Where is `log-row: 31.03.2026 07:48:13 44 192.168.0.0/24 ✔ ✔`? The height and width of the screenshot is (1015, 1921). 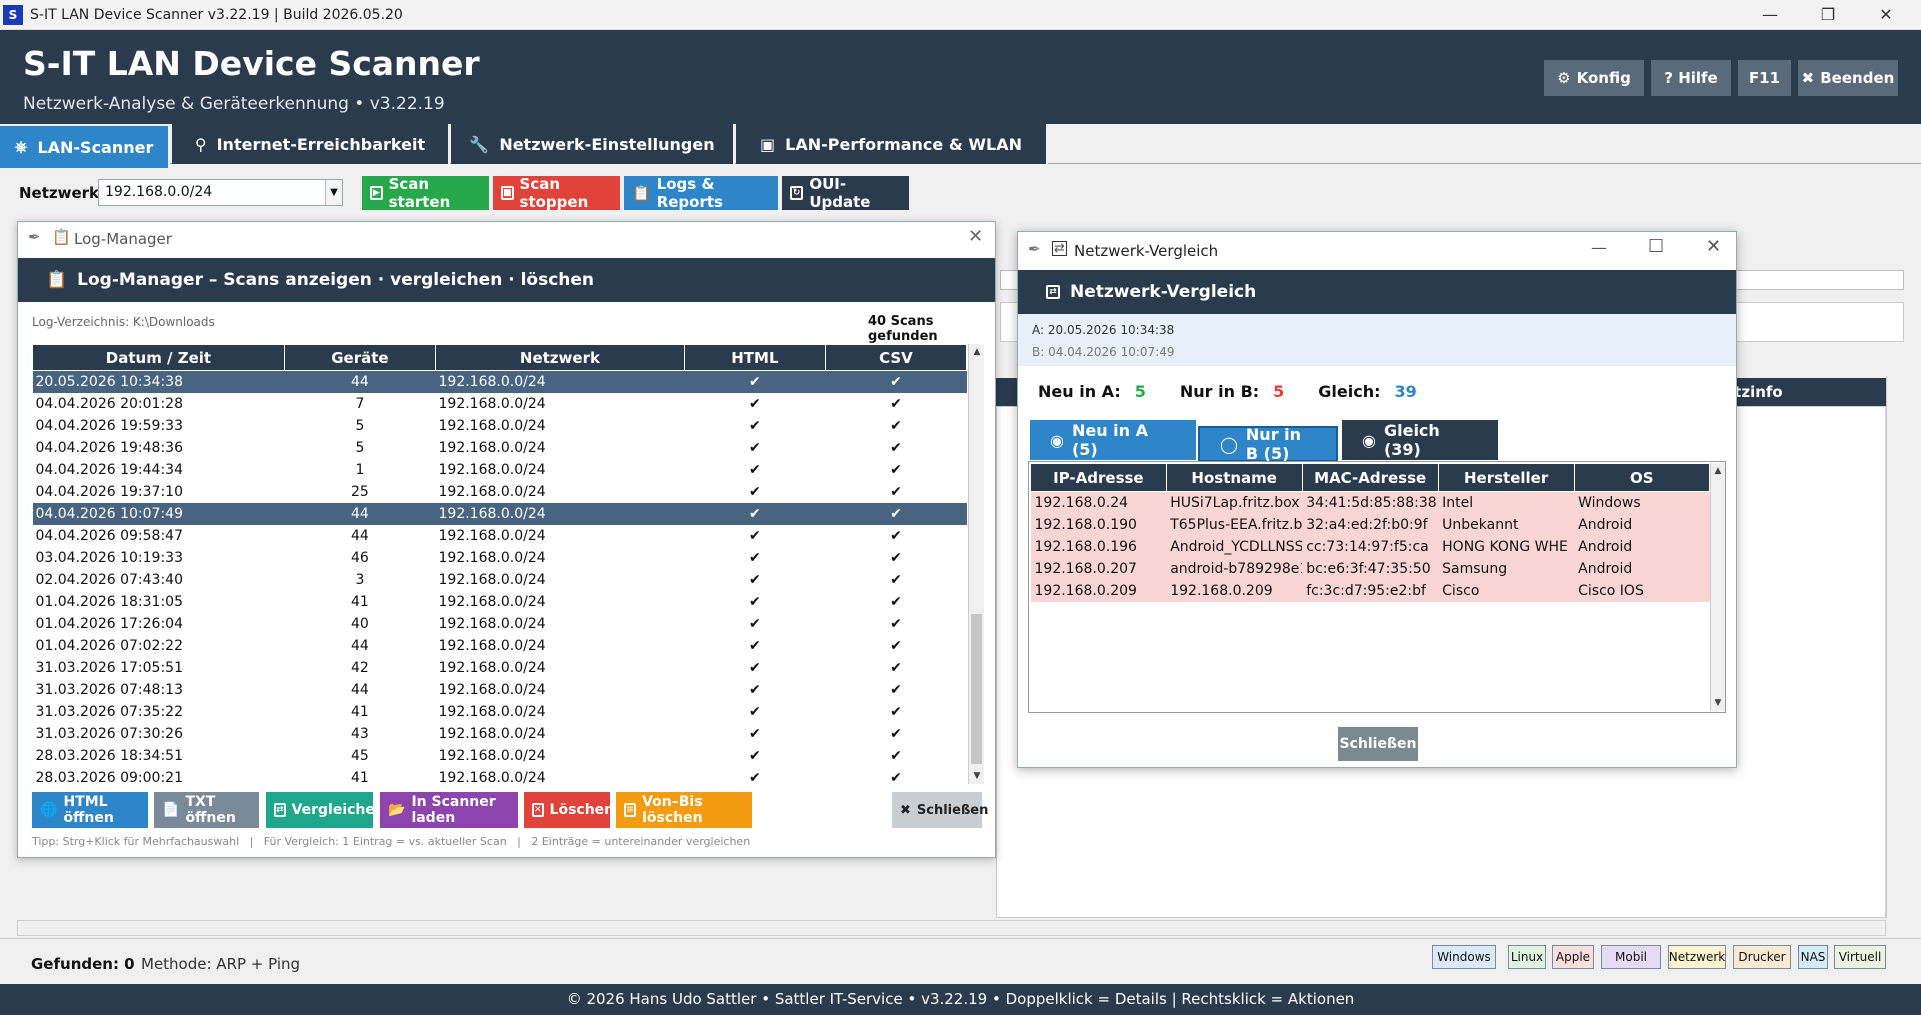 log-row: 31.03.2026 07:48:13 44 192.168.0.0/24 ✔ ✔ is located at coordinates (500, 690).